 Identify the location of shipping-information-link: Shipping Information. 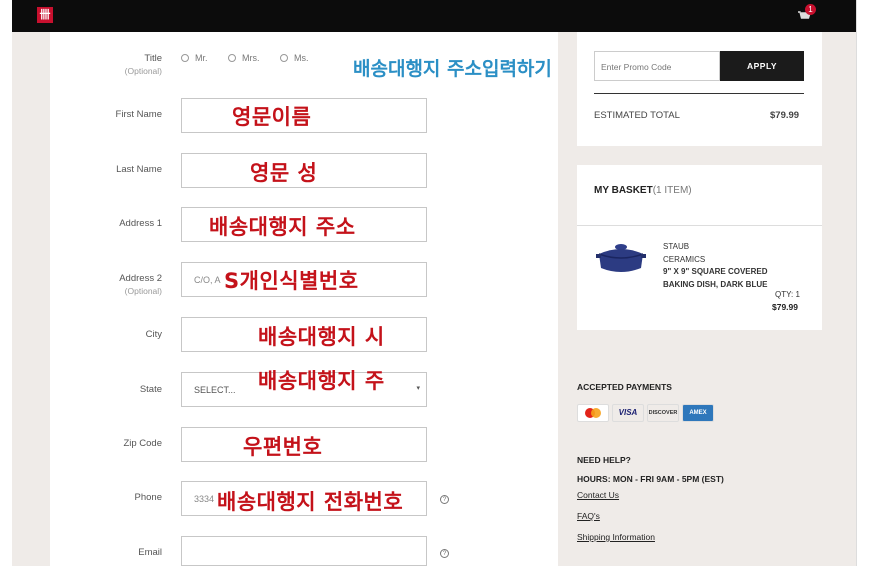
(616, 537).